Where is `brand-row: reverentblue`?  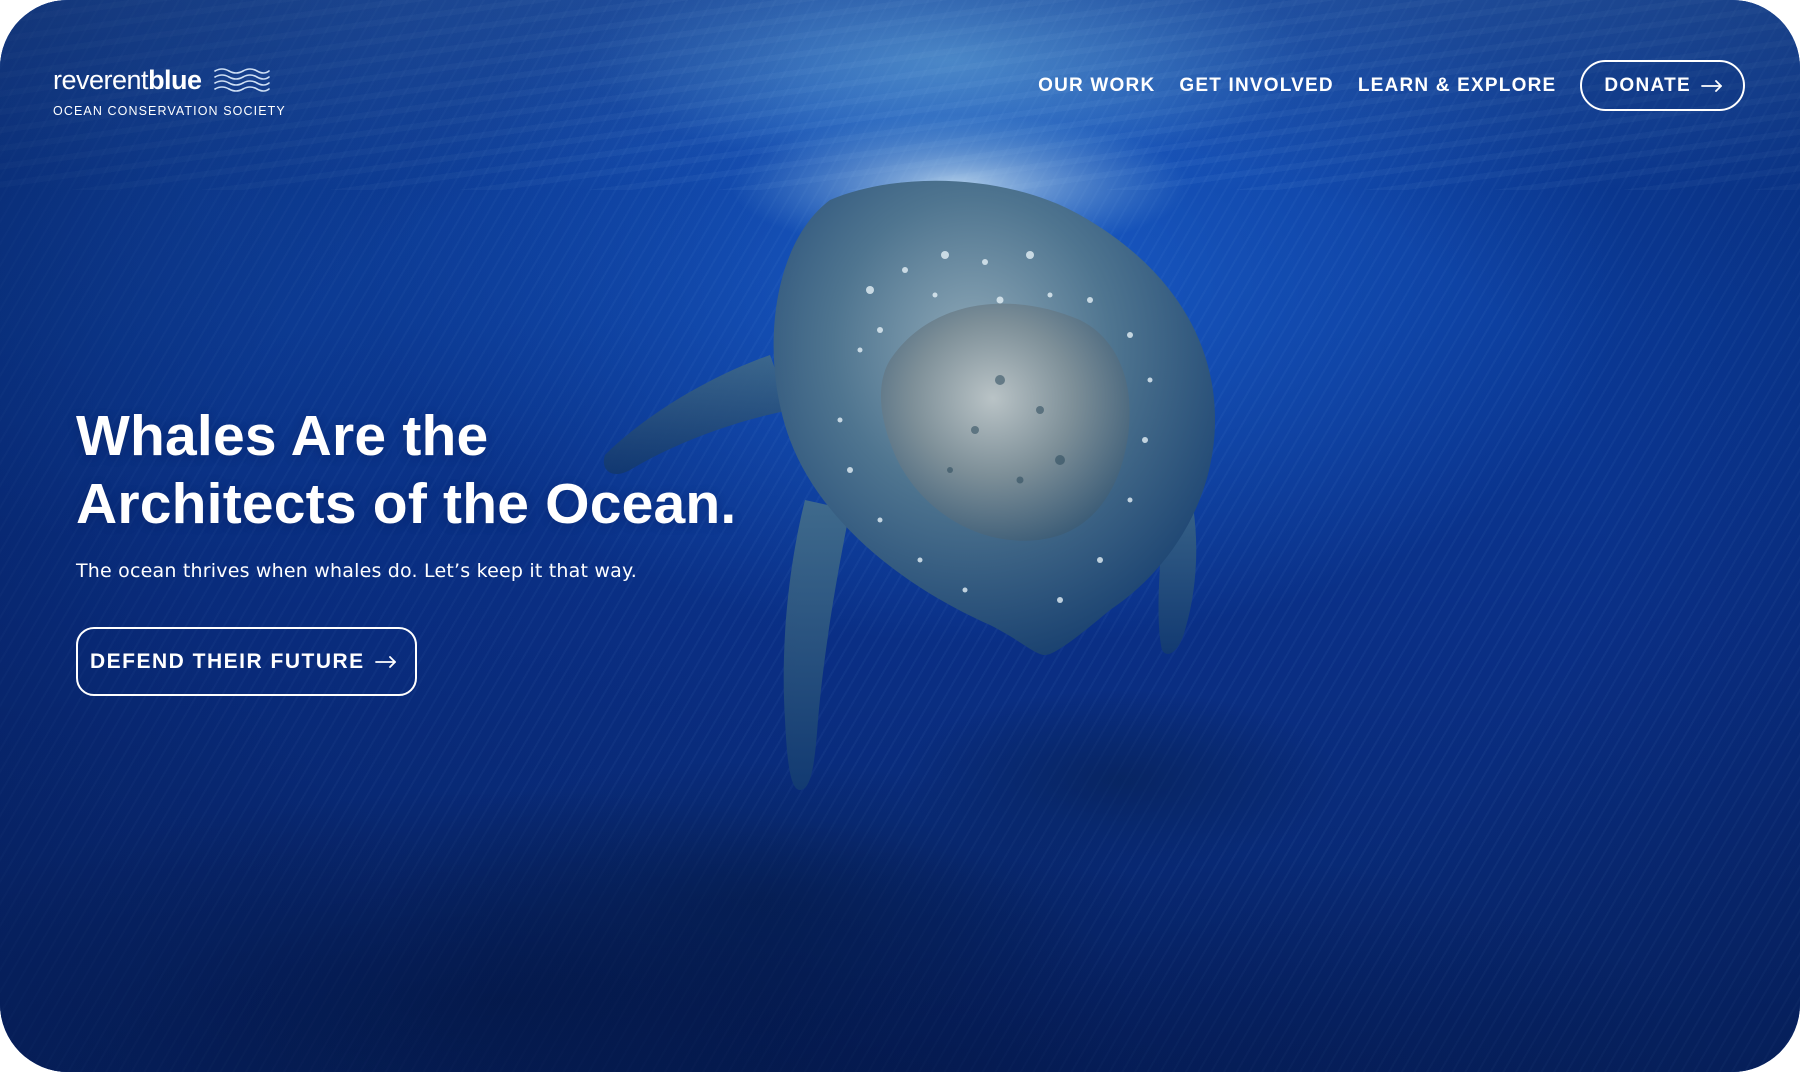 brand-row: reverentblue is located at coordinates (169, 80).